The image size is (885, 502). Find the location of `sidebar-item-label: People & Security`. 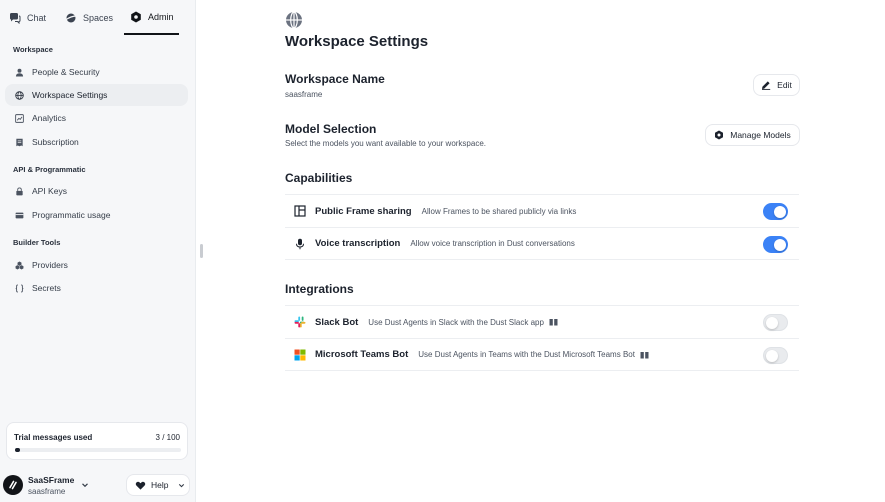

sidebar-item-label: People & Security is located at coordinates (66, 72).